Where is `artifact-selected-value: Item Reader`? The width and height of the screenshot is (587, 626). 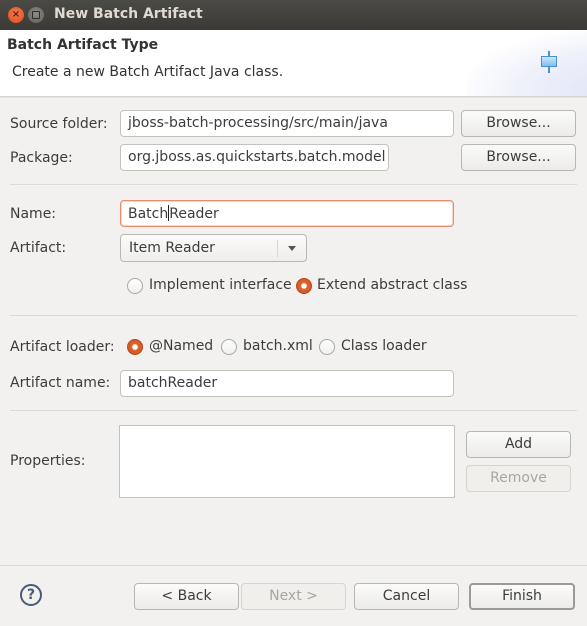
artifact-selected-value: Item Reader is located at coordinates (172, 248).